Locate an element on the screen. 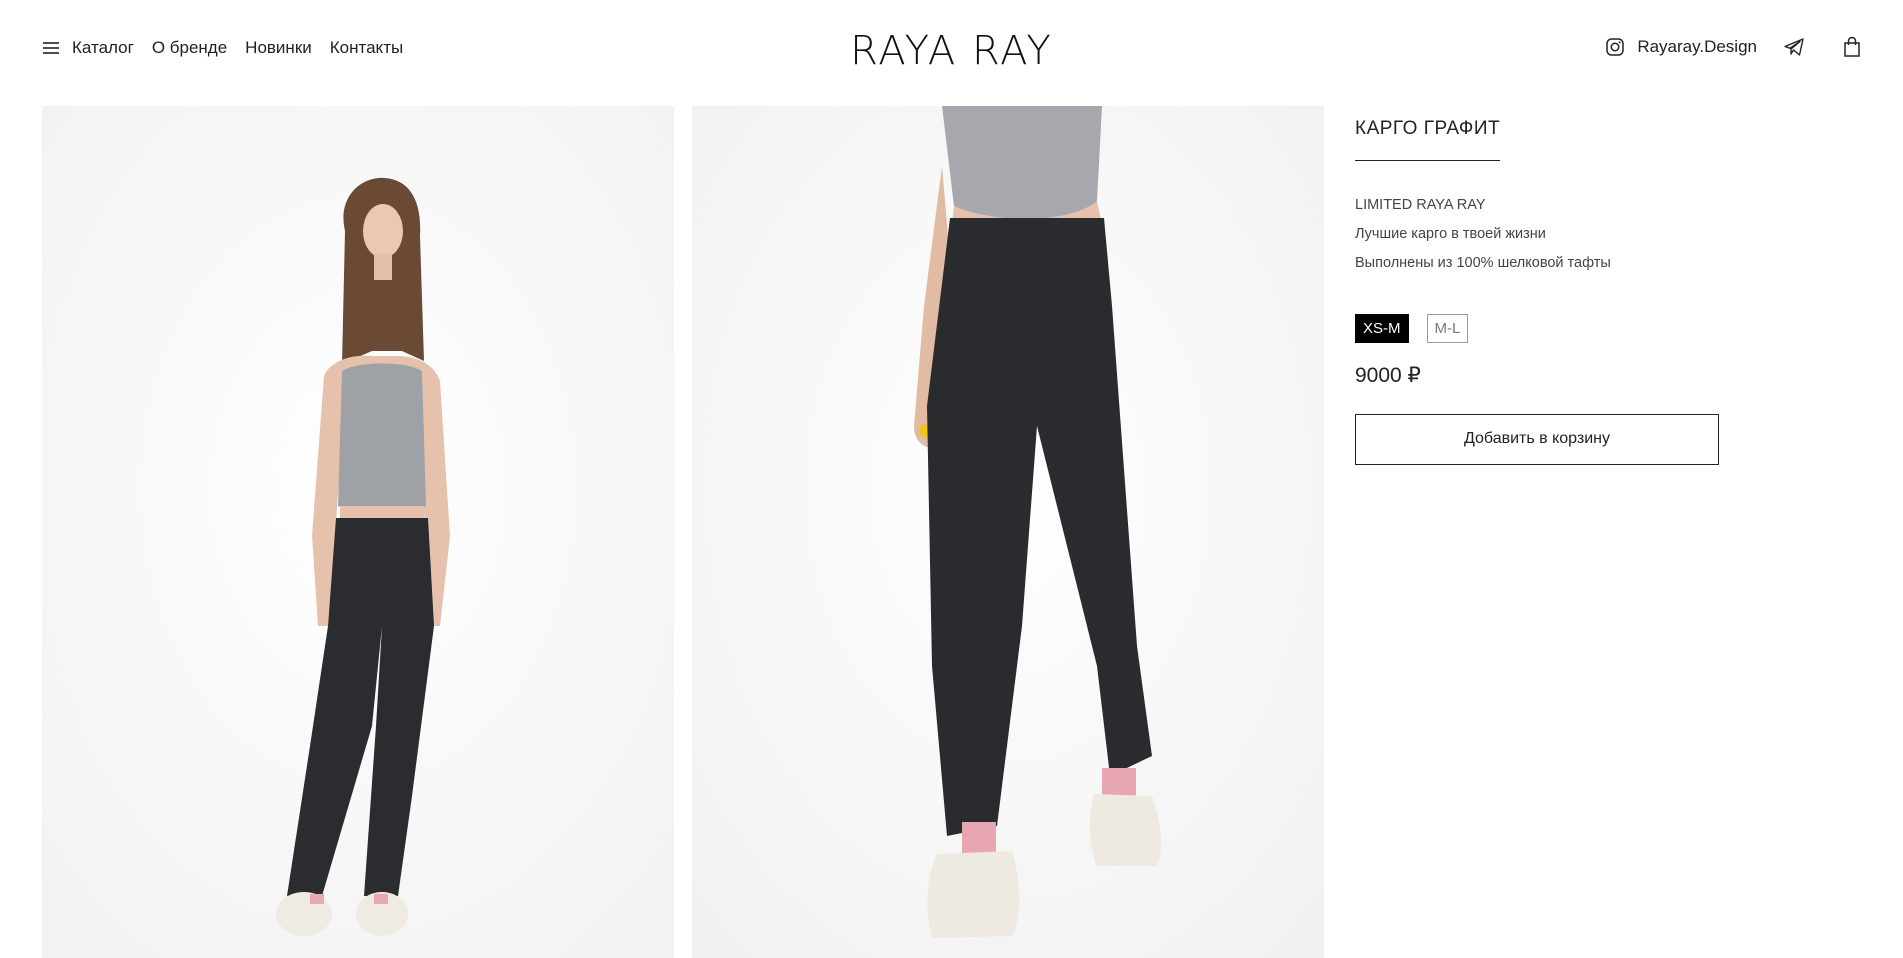 The height and width of the screenshot is (958, 1903). brand-logo: RAYA RAY is located at coordinates (951, 51).